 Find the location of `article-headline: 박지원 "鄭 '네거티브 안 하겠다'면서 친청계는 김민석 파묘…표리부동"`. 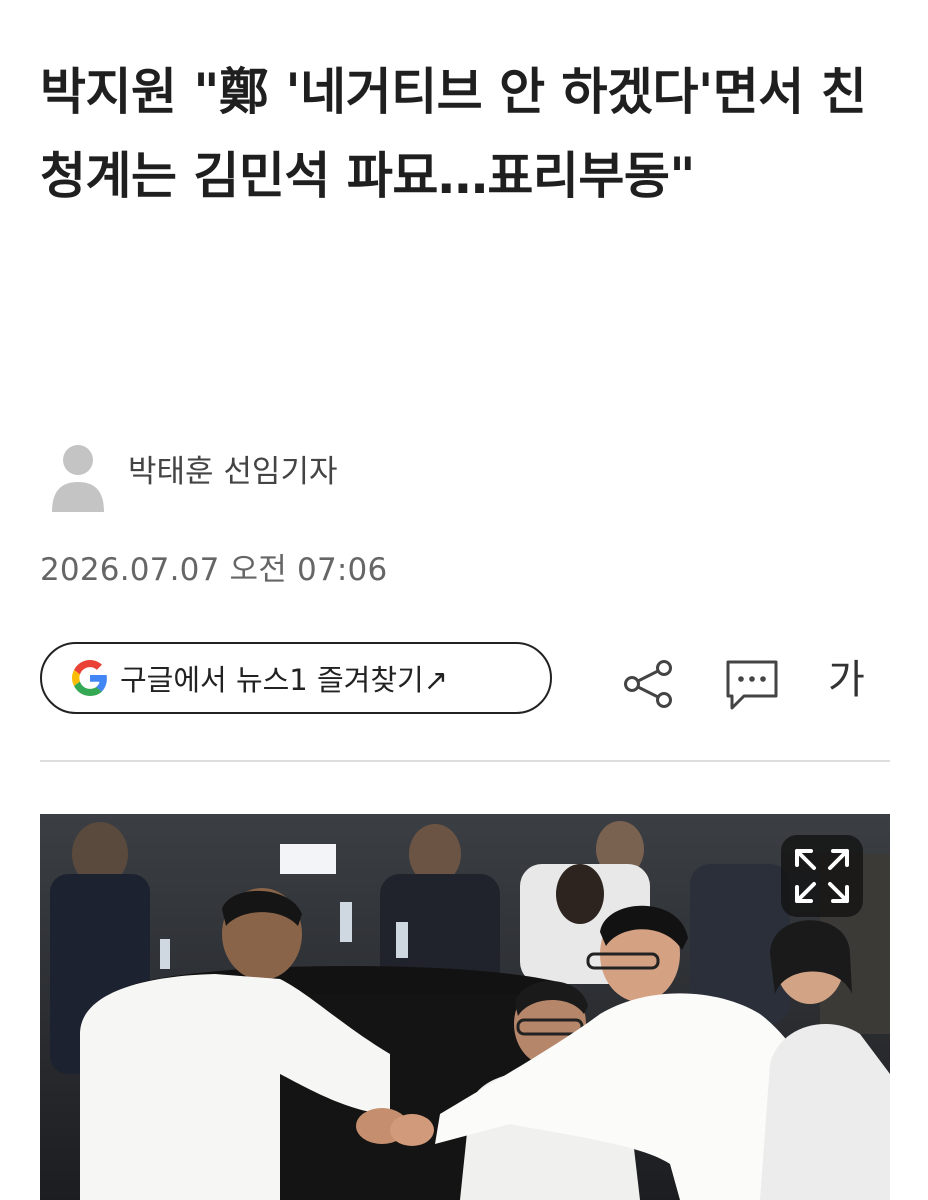

article-headline: 박지원 "鄭 '네거티브 안 하겠다'면서 친청계는 김민석 파묘…표리부동" is located at coordinates (453, 134).